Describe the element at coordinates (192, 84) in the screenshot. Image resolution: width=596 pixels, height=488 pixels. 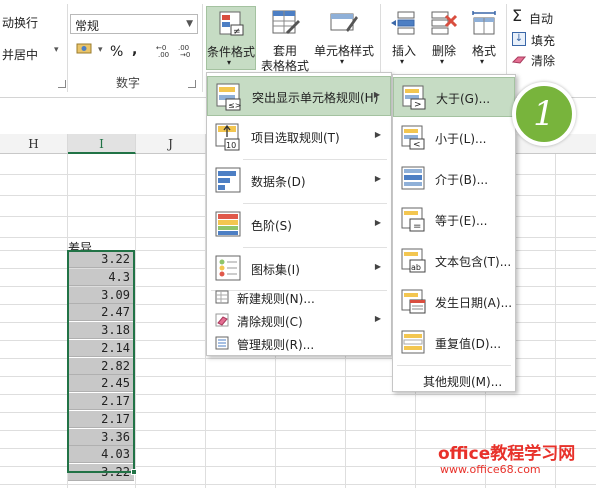
I see `number-dialog-launcher-icon` at that location.